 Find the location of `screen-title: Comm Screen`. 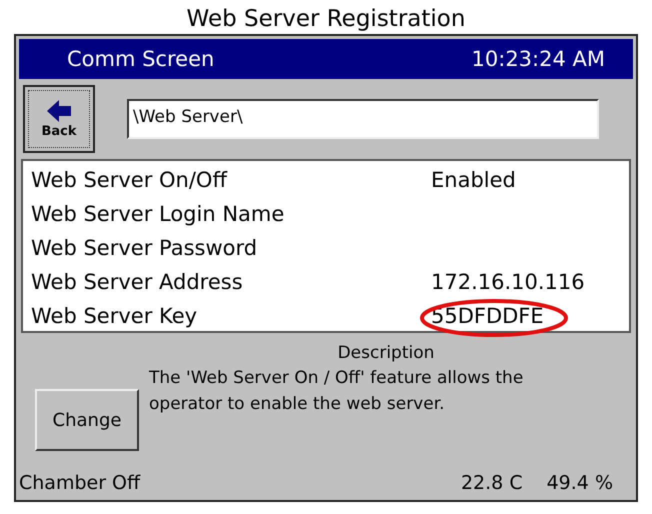

screen-title: Comm Screen is located at coordinates (140, 59).